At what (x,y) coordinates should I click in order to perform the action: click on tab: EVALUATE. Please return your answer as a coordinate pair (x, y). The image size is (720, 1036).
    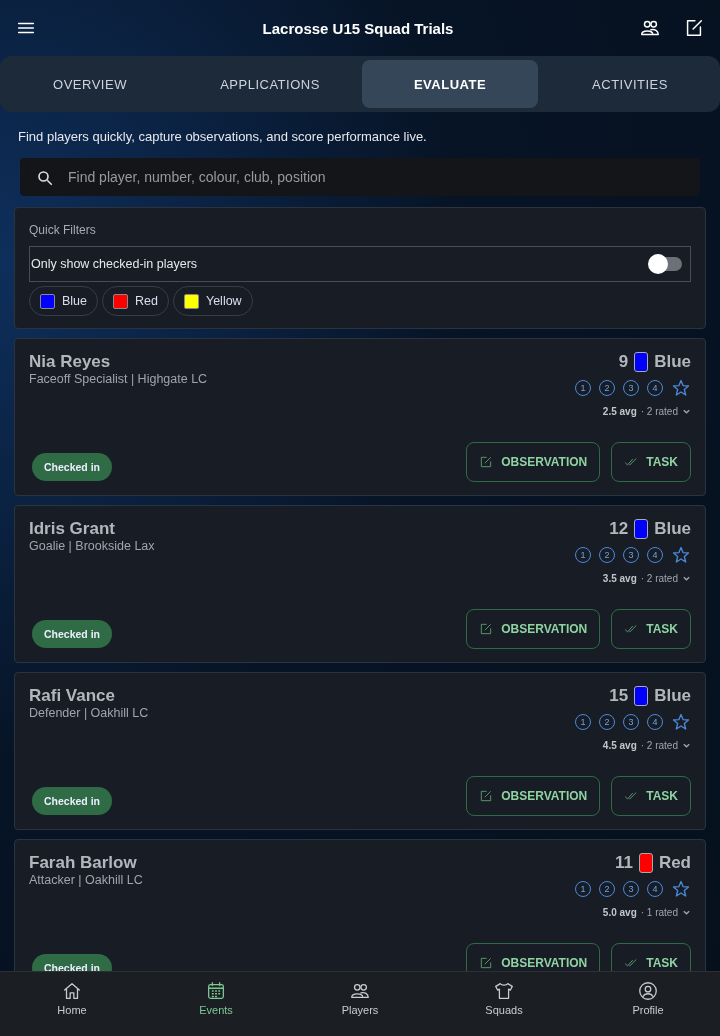
    Looking at the image, I should click on (450, 84).